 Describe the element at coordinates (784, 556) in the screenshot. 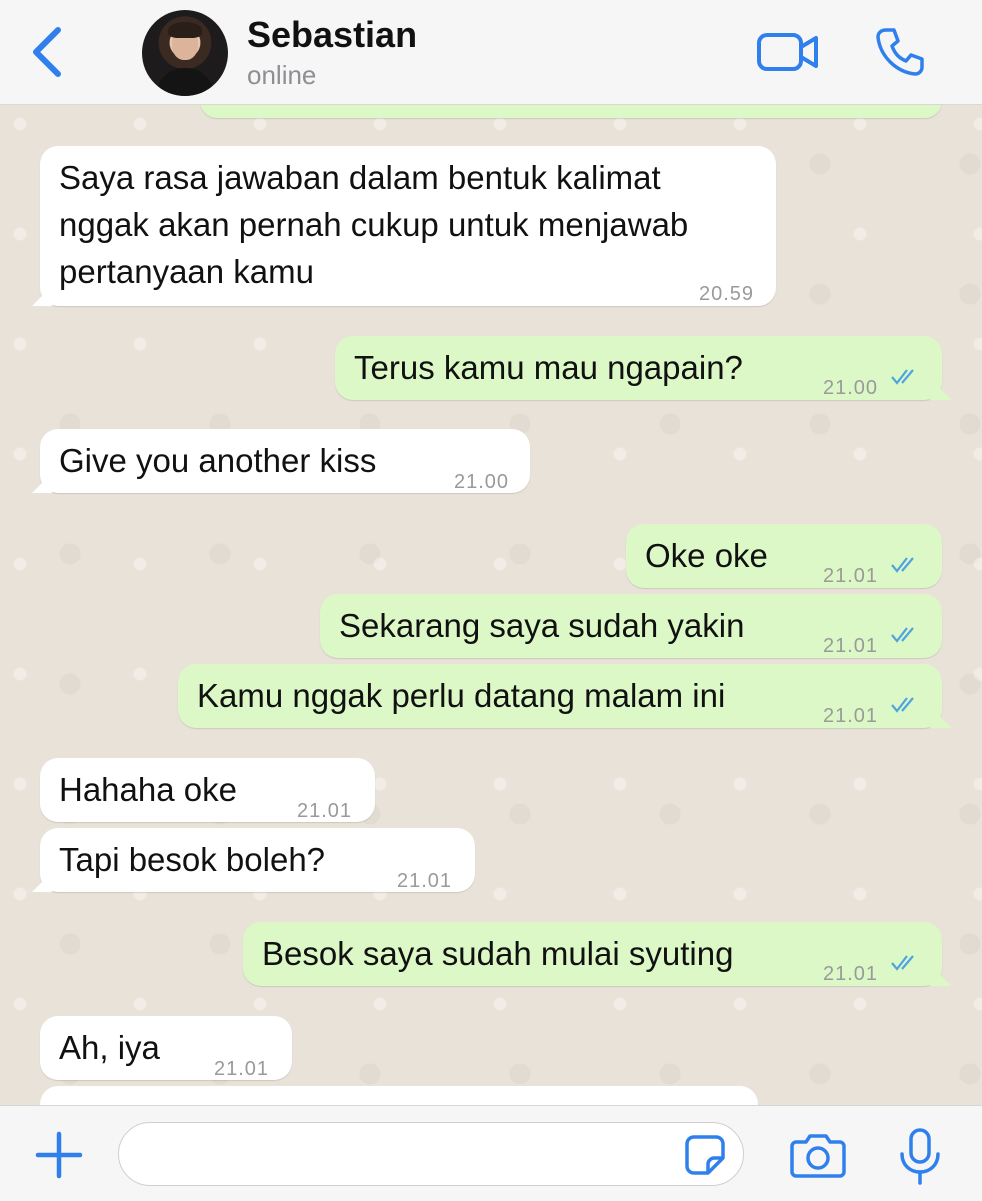

I see `message-outgoing: Oke oke 21.01` at that location.